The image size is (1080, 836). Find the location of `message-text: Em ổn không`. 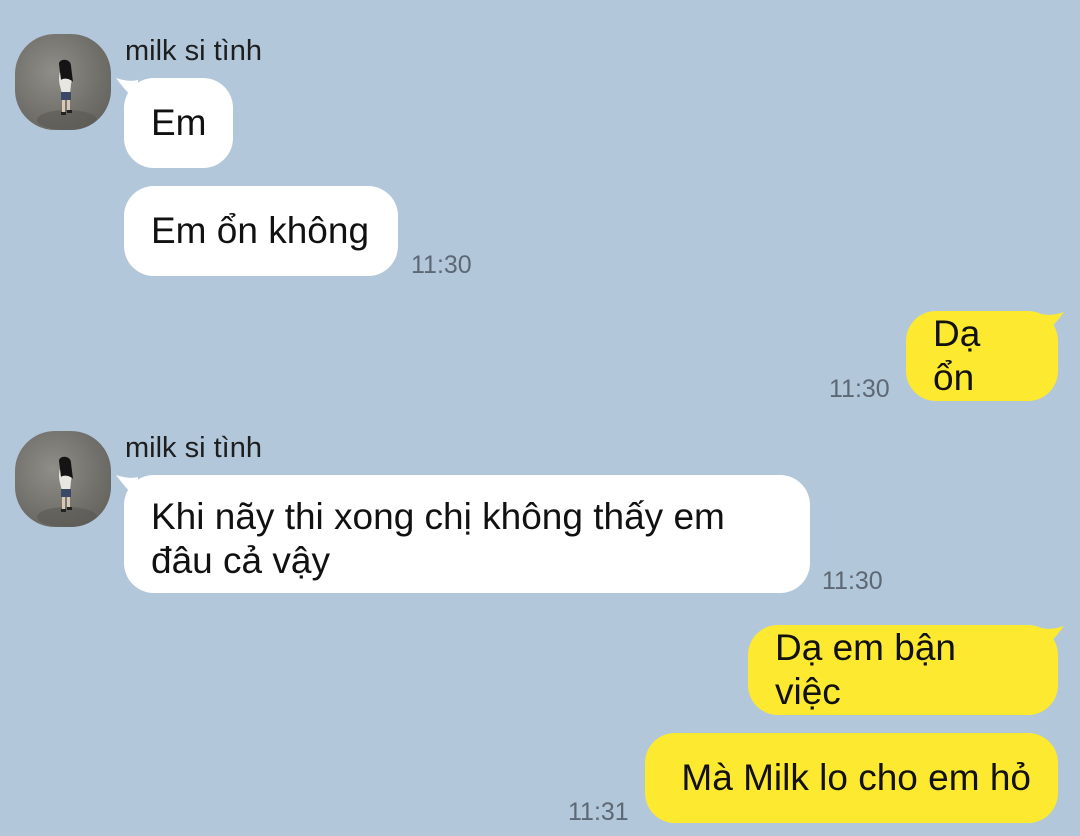

message-text: Em ổn không is located at coordinates (260, 230).